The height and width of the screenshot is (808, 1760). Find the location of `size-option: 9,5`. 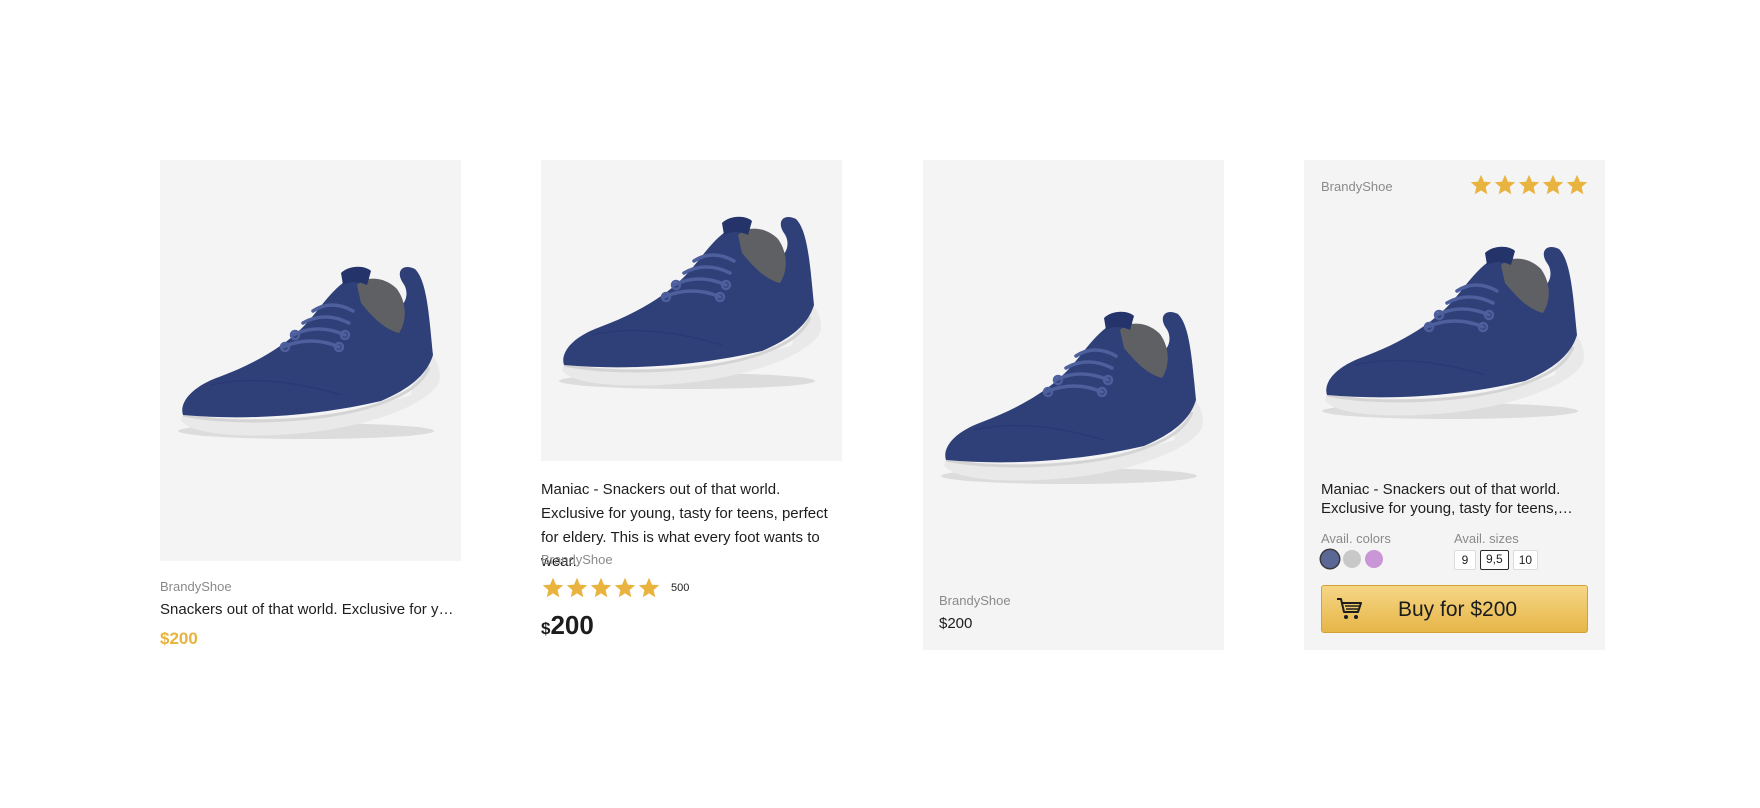

size-option: 9,5 is located at coordinates (1494, 560).